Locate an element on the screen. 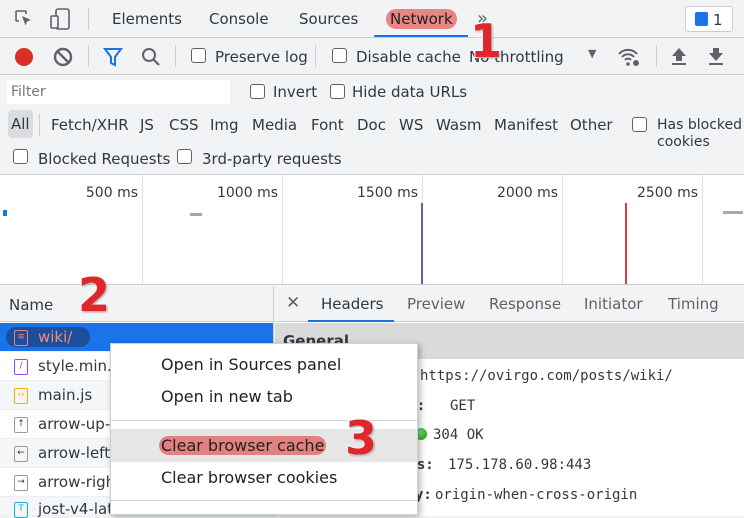  timeline-tick: 2000 ms is located at coordinates (527, 193).